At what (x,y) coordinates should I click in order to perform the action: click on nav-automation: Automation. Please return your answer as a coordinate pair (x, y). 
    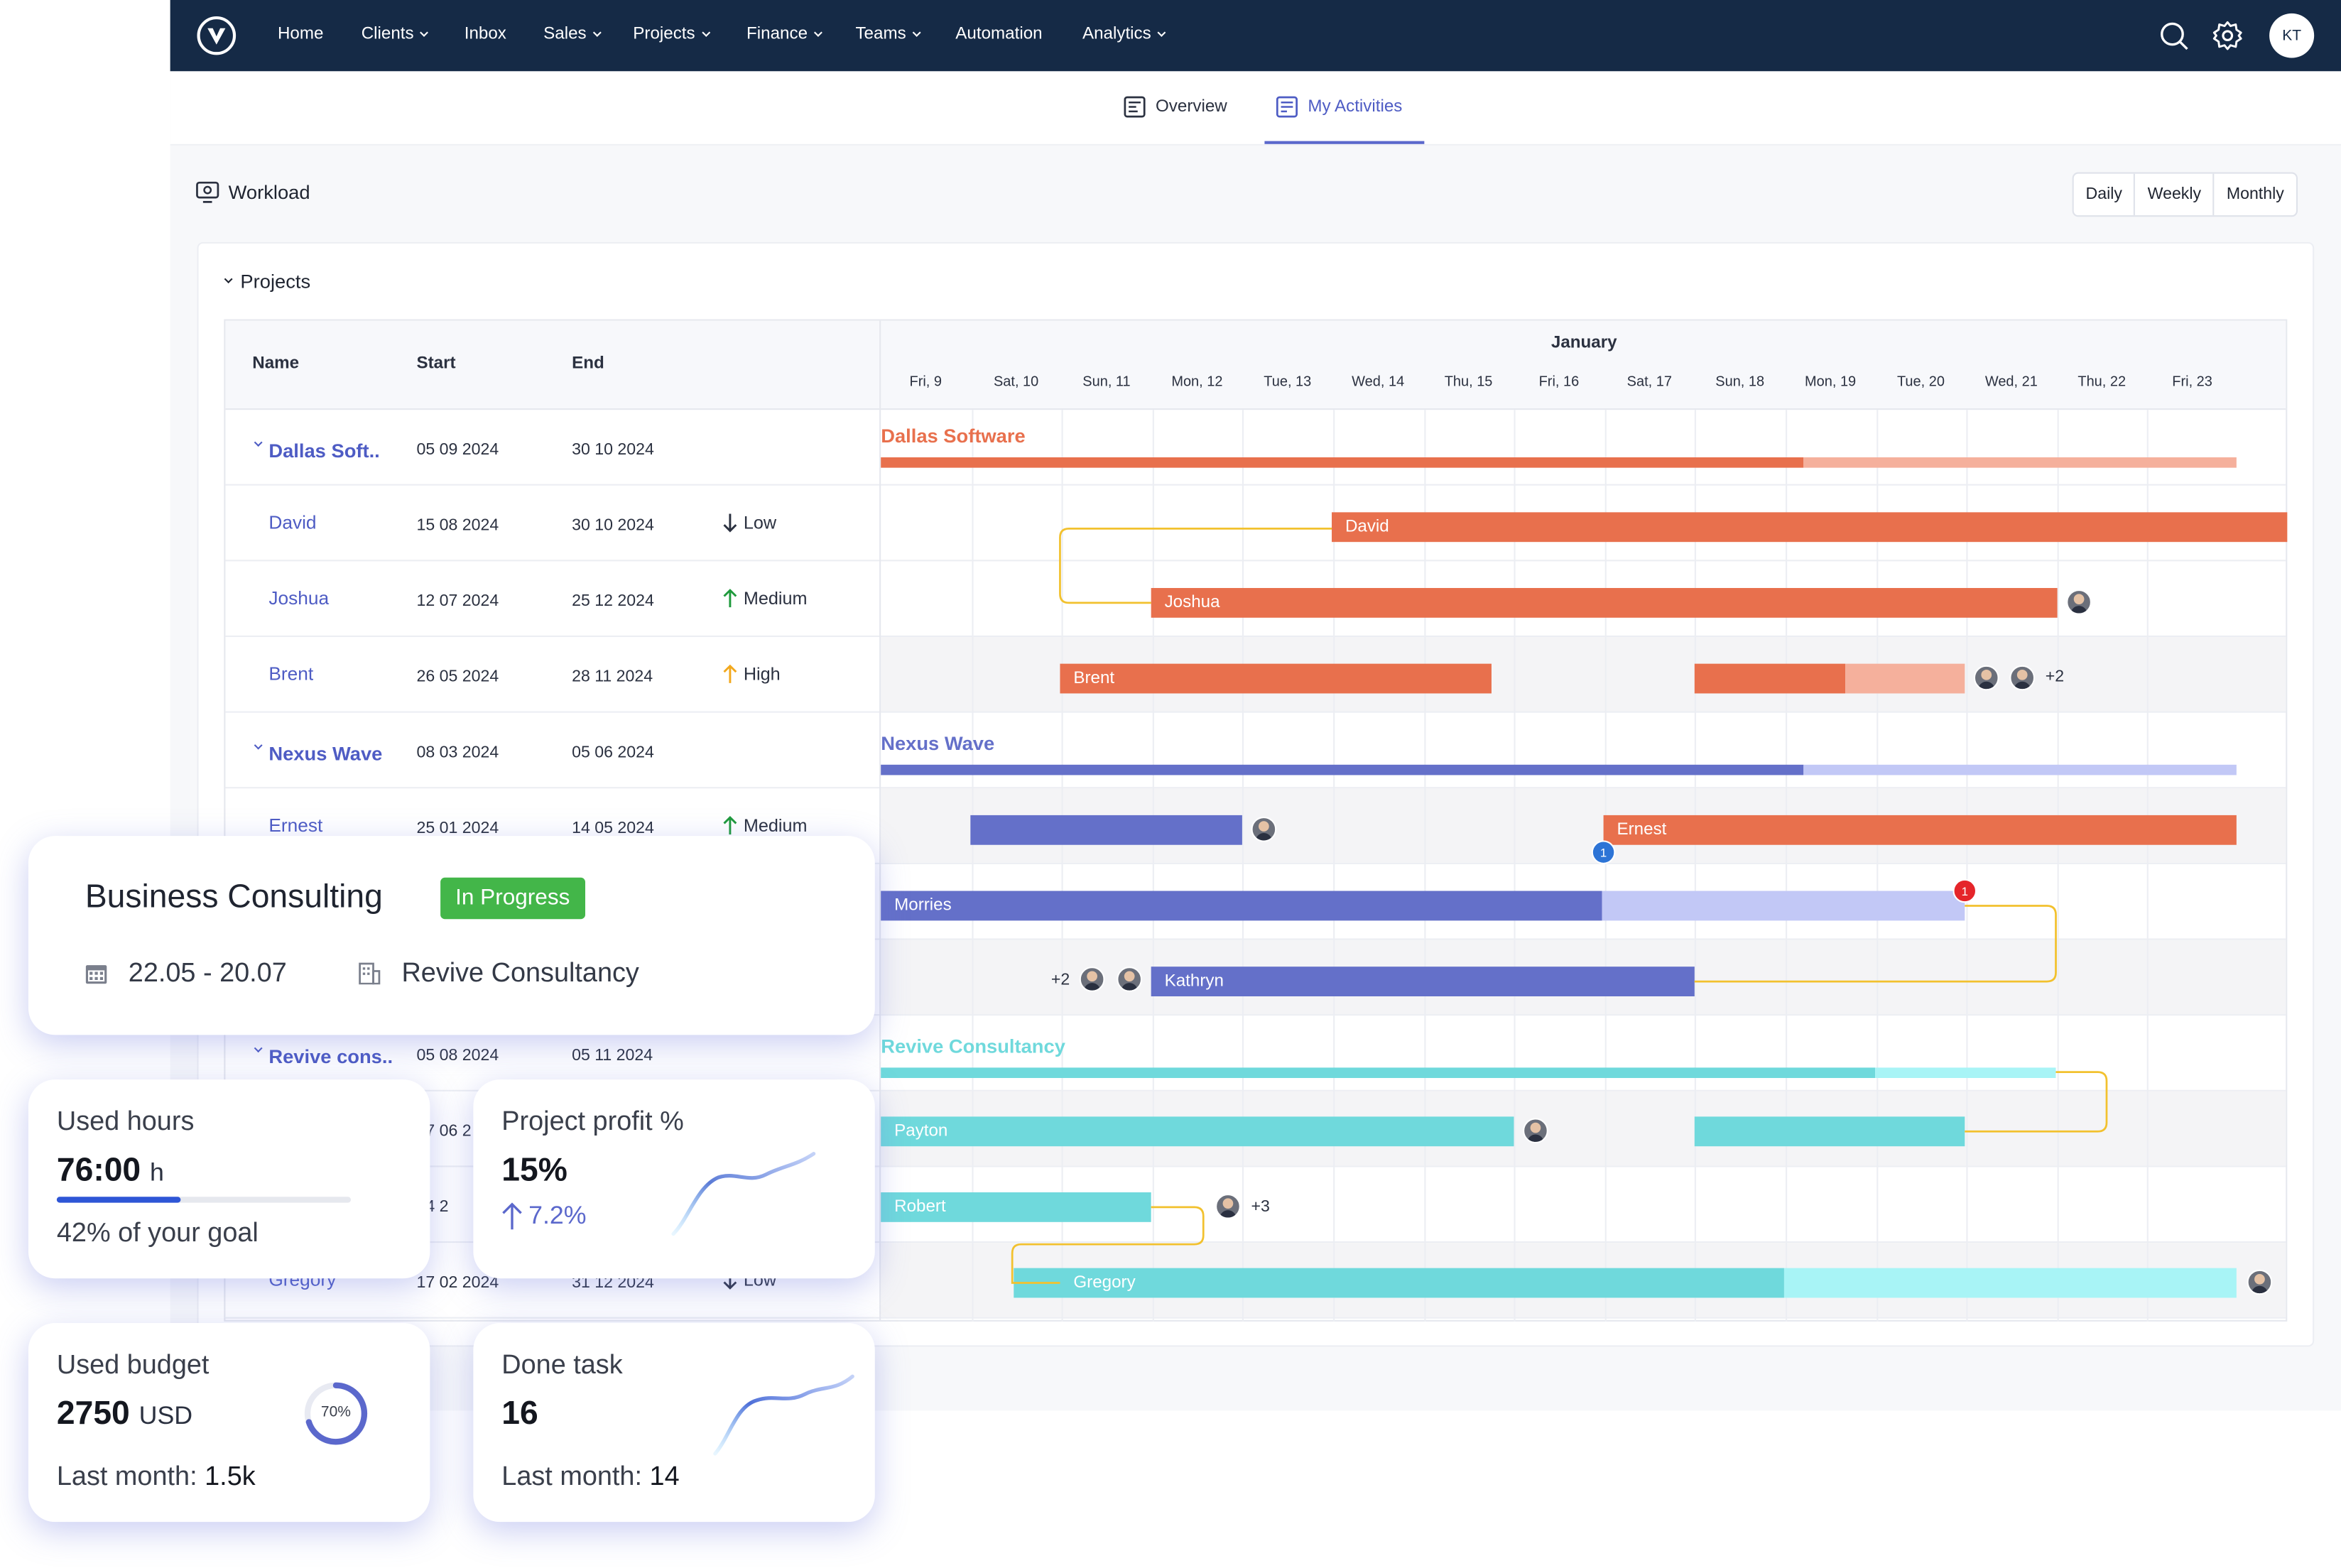
    Looking at the image, I should click on (998, 35).